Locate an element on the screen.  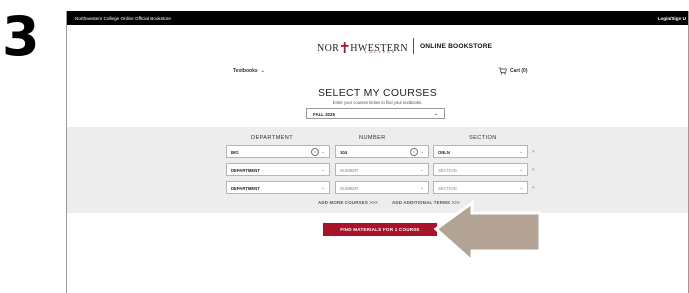
section-select-row-3: SECTION ⌄ is located at coordinates (480, 187).